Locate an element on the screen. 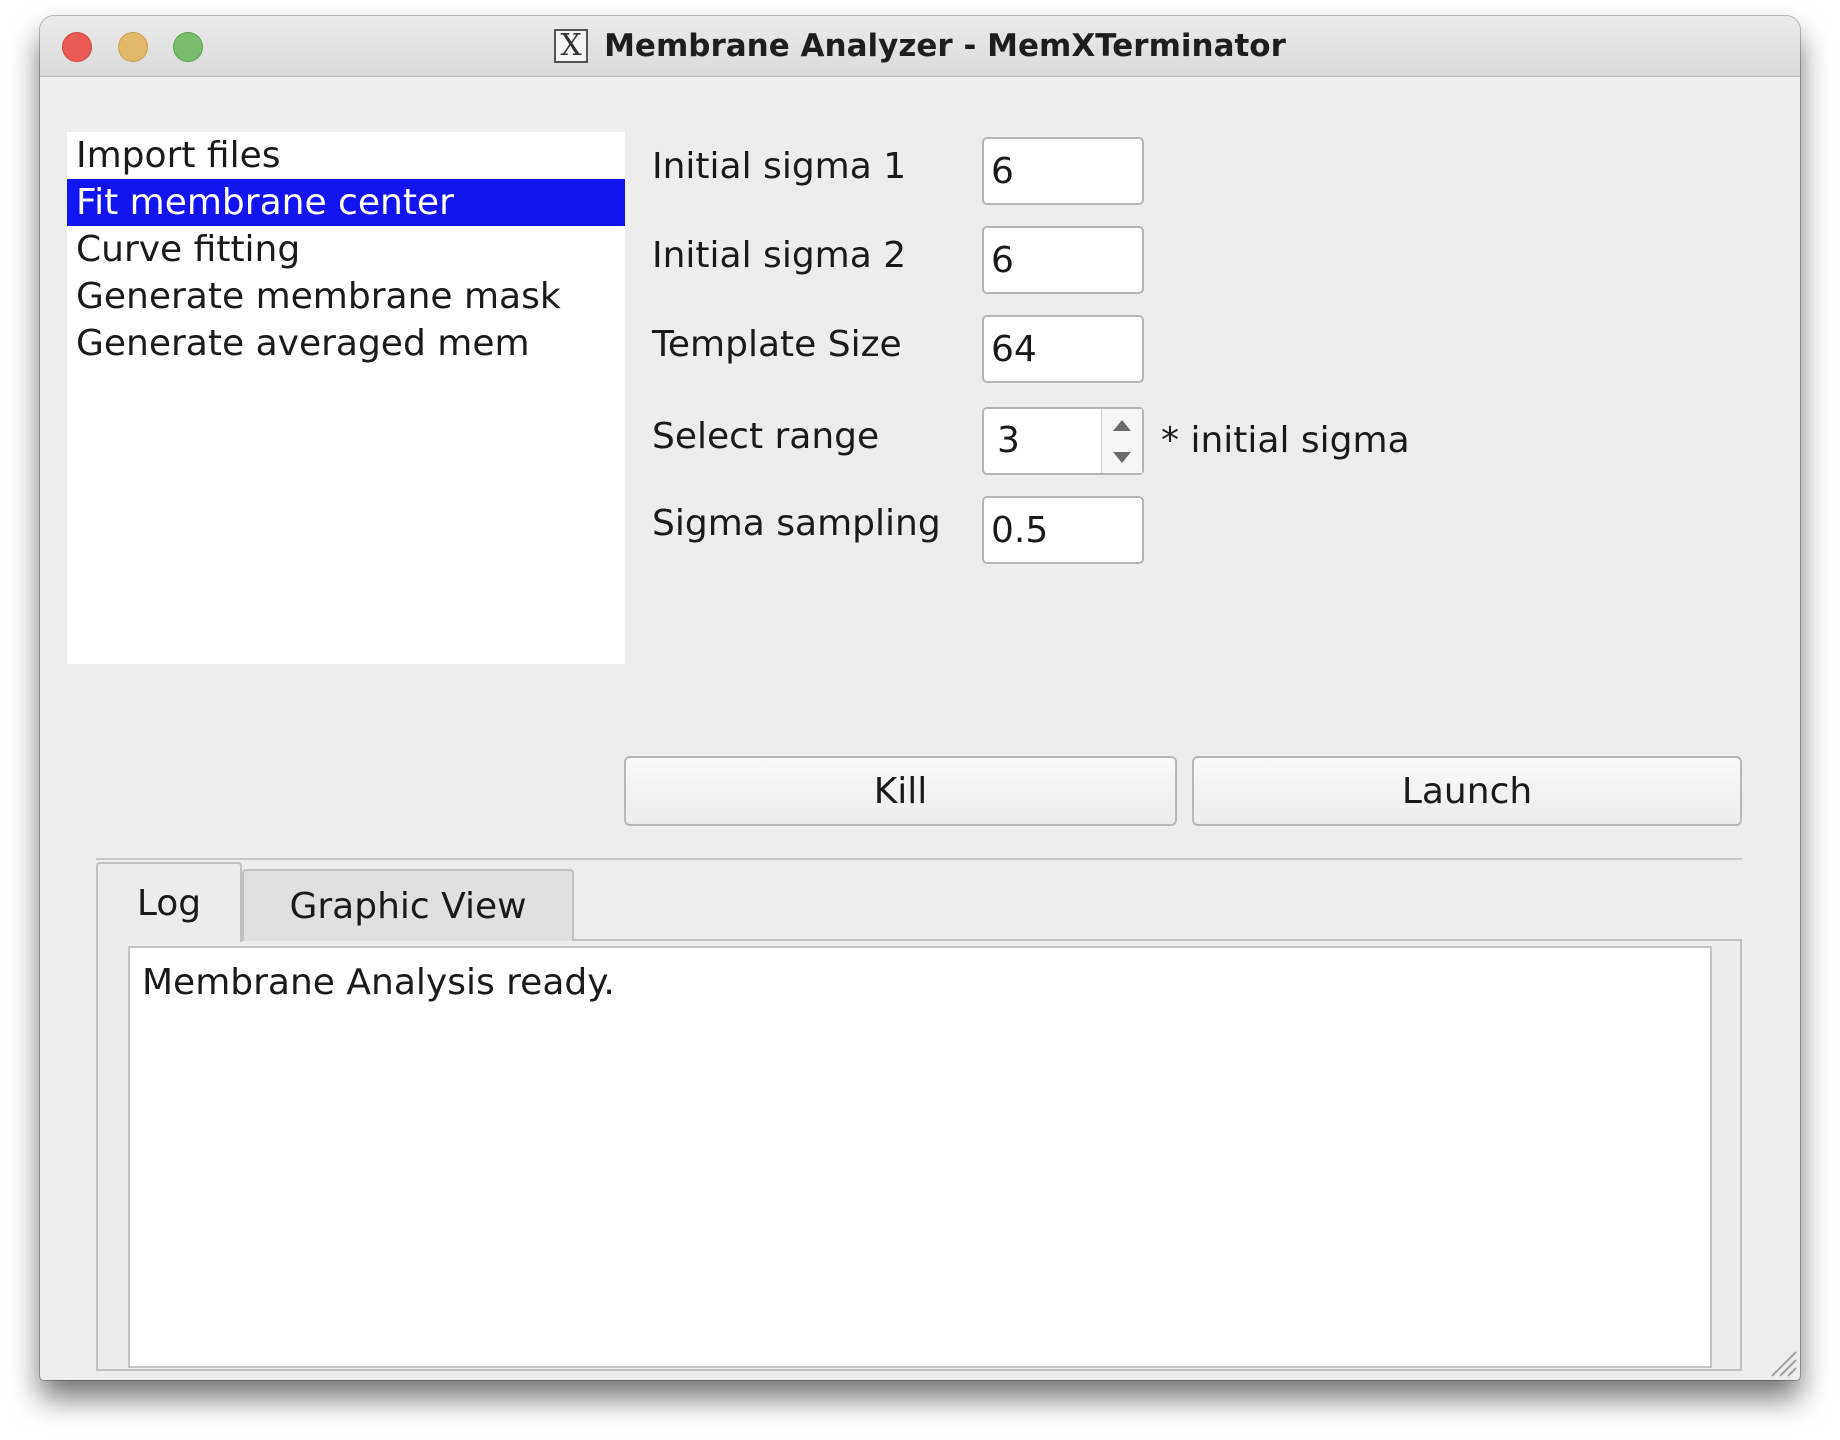 This screenshot has width=1840, height=1440. arrow-up-icon is located at coordinates (1122, 425).